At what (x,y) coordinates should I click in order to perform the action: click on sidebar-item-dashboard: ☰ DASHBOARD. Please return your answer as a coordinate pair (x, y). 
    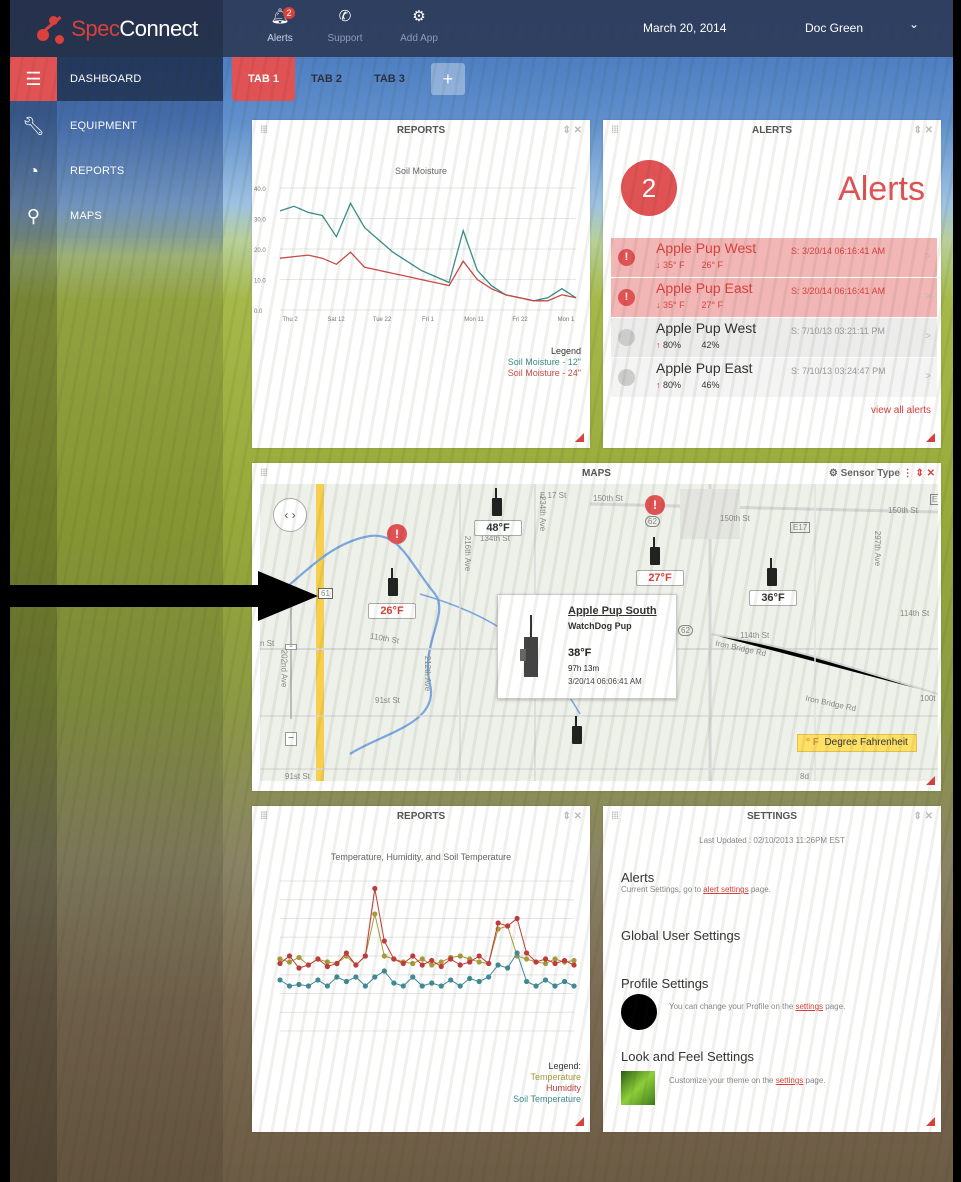
    Looking at the image, I should click on (116, 79).